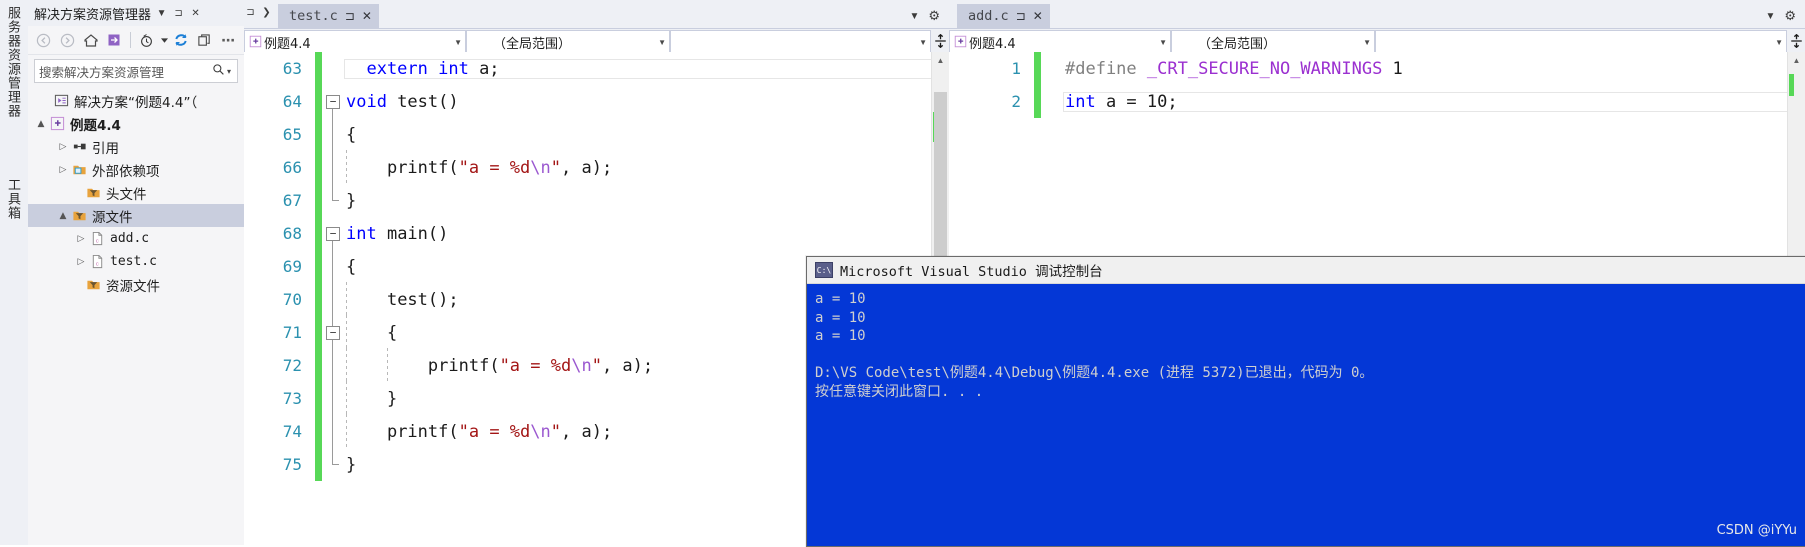 This screenshot has height=547, width=1805. I want to click on line-number: 64, so click(292, 101).